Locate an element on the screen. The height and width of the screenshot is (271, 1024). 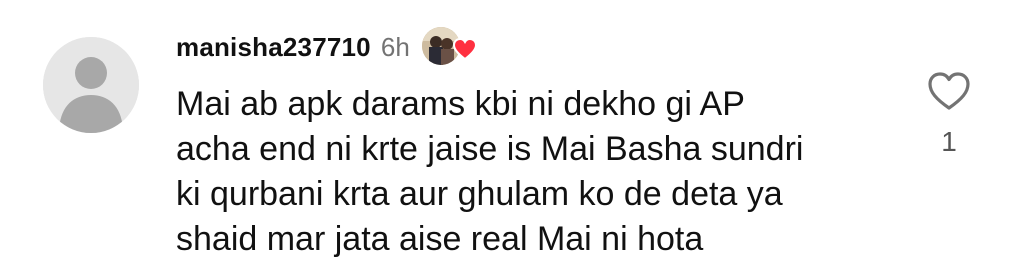
username: manisha237710 is located at coordinates (273, 47).